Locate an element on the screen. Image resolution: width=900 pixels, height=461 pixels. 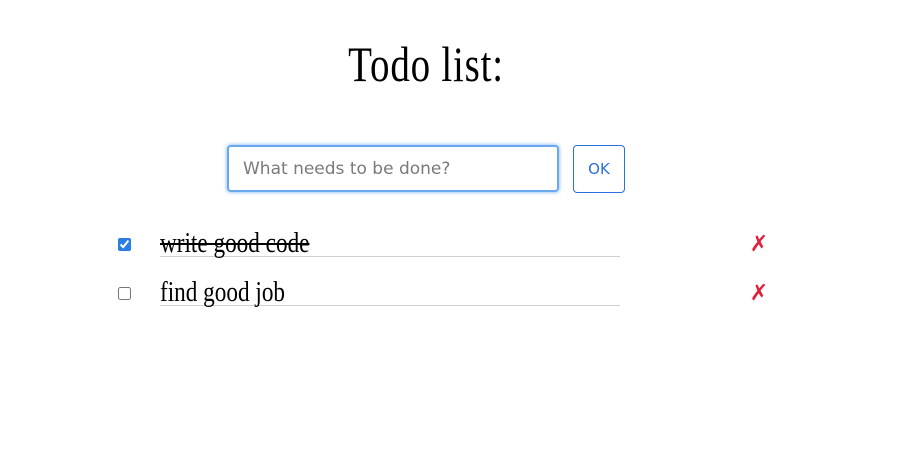
page-title: Todo list: is located at coordinates (426, 64).